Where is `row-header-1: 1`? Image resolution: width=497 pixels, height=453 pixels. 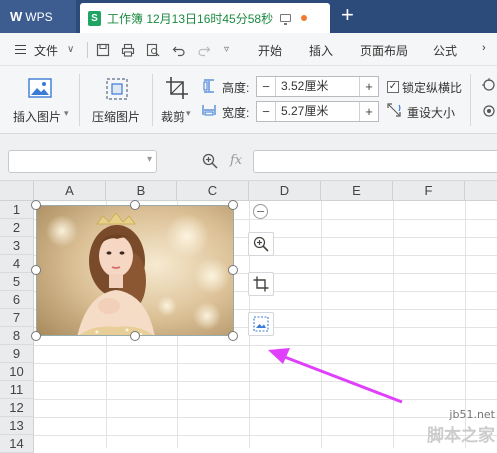 row-header-1: 1 is located at coordinates (17, 210).